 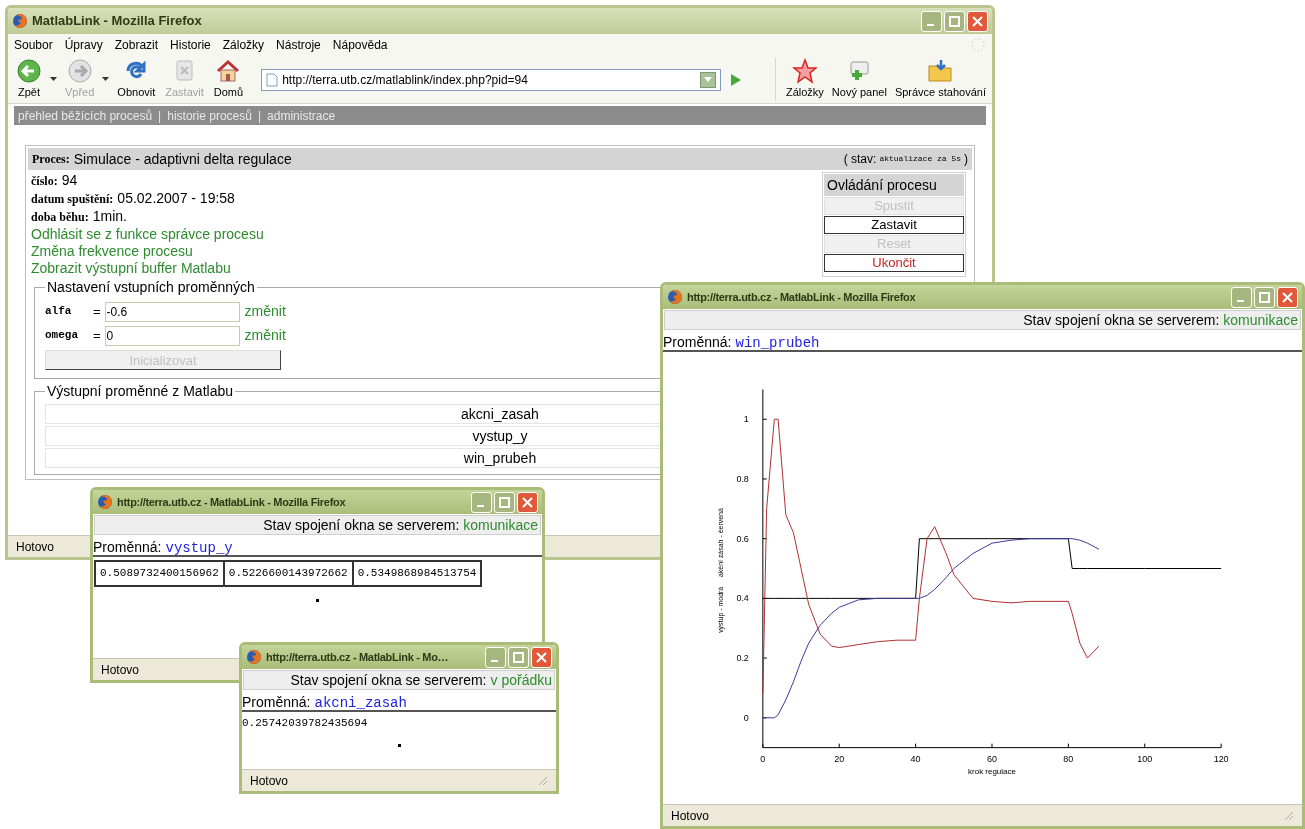 I want to click on tick-label: 0.8, so click(x=742, y=478).